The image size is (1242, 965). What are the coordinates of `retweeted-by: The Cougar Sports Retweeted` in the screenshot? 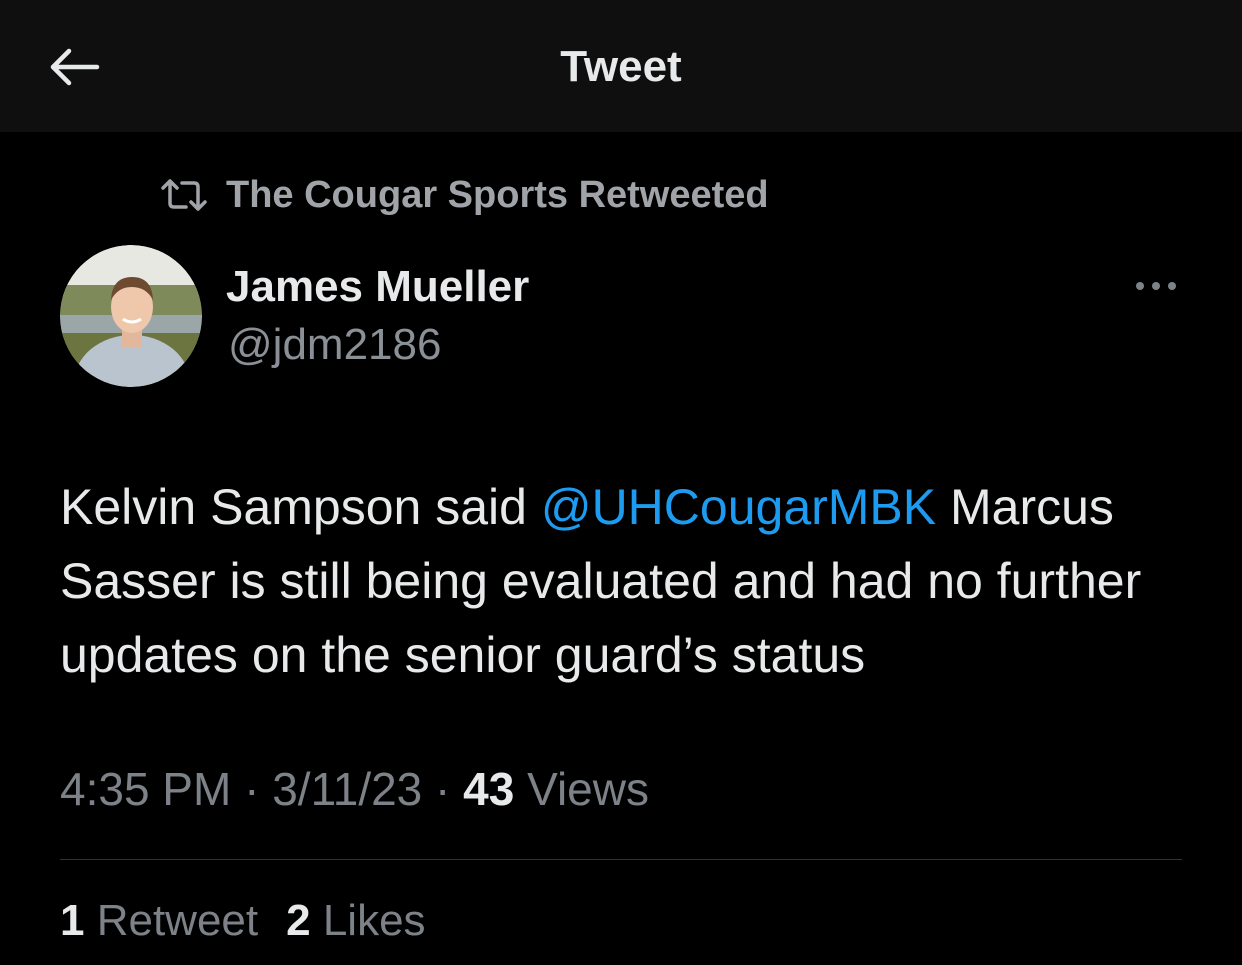 It's located at (464, 195).